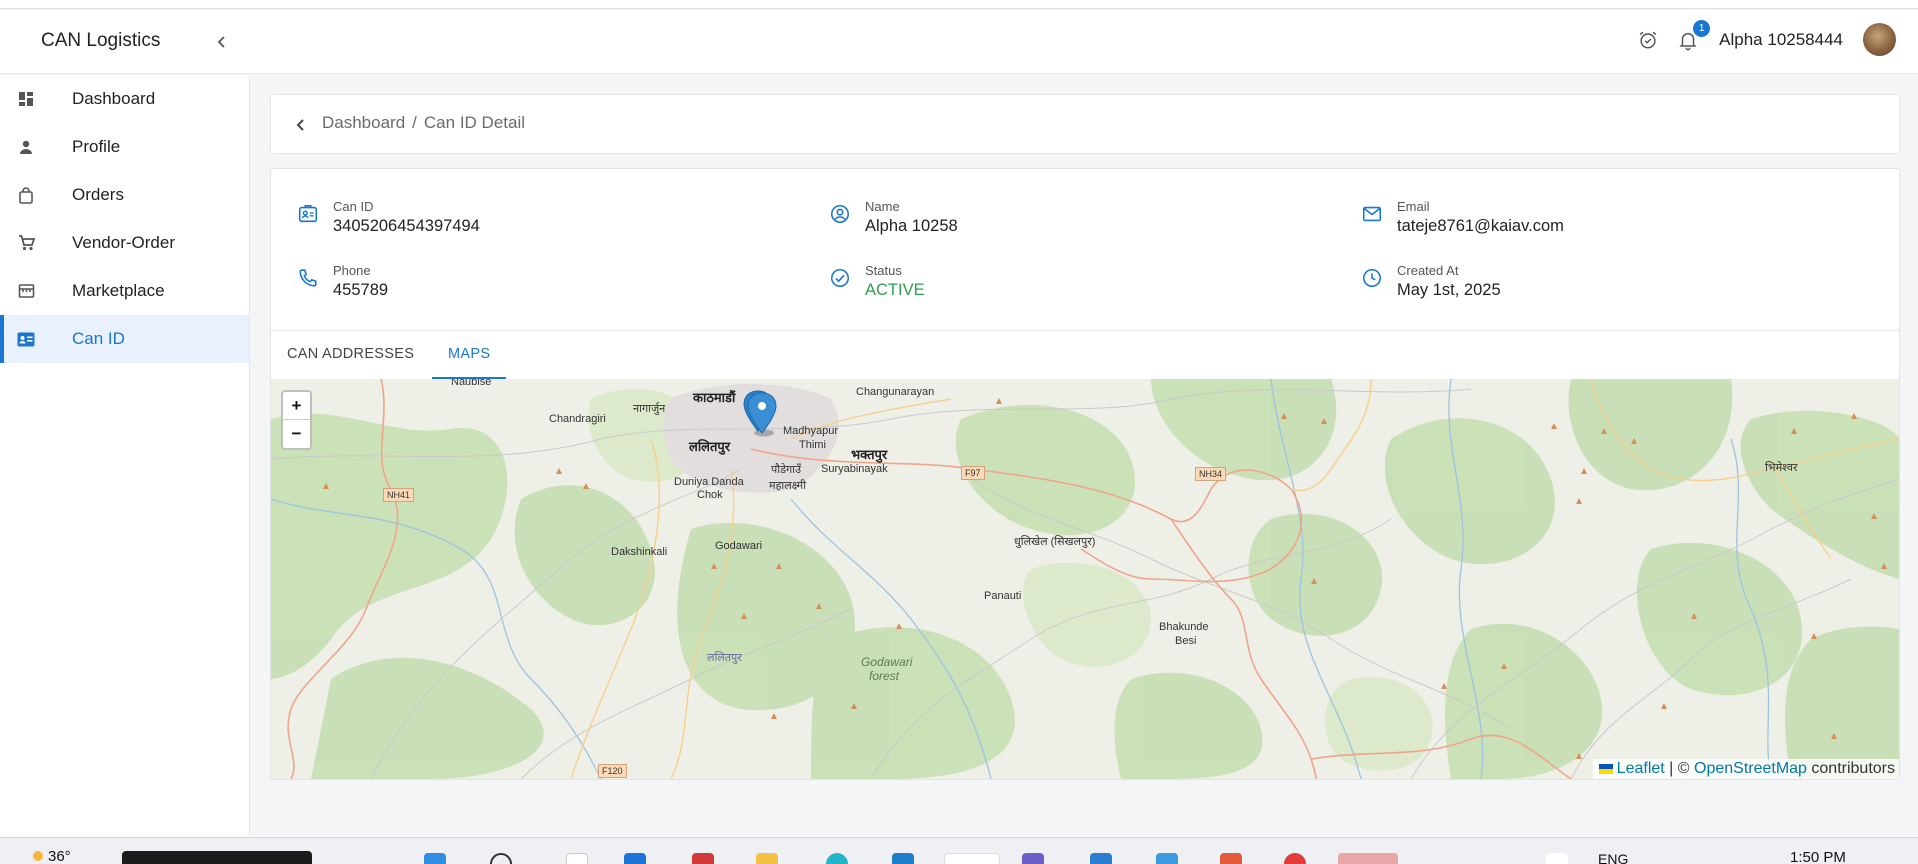 This screenshot has width=1918, height=864. Describe the element at coordinates (1605, 768) in the screenshot. I see `ukraine-flag-icon` at that location.